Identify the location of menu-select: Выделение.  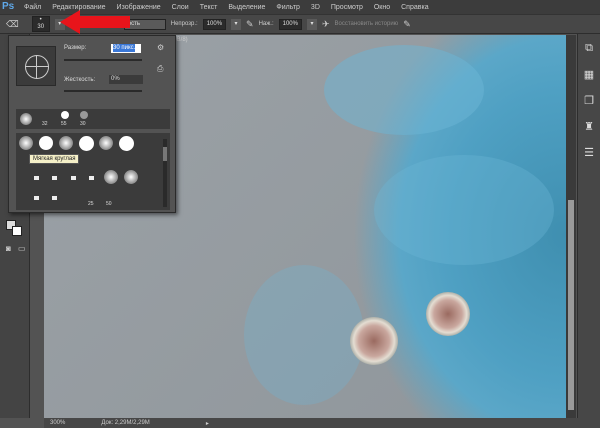
(246, 7).